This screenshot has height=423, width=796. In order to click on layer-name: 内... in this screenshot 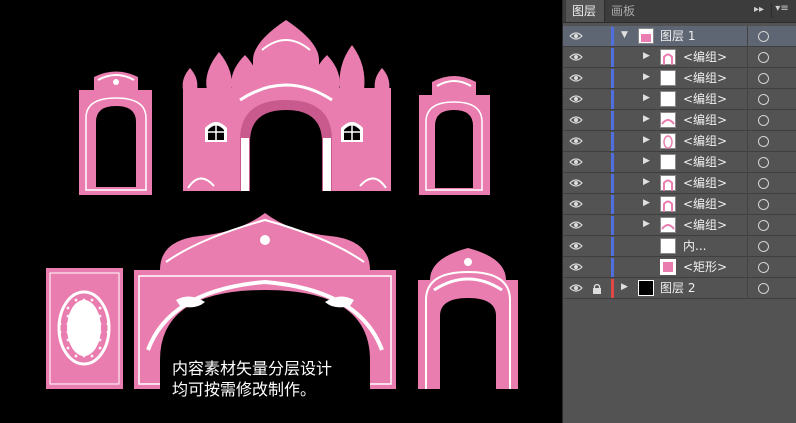, I will do `click(694, 246)`.